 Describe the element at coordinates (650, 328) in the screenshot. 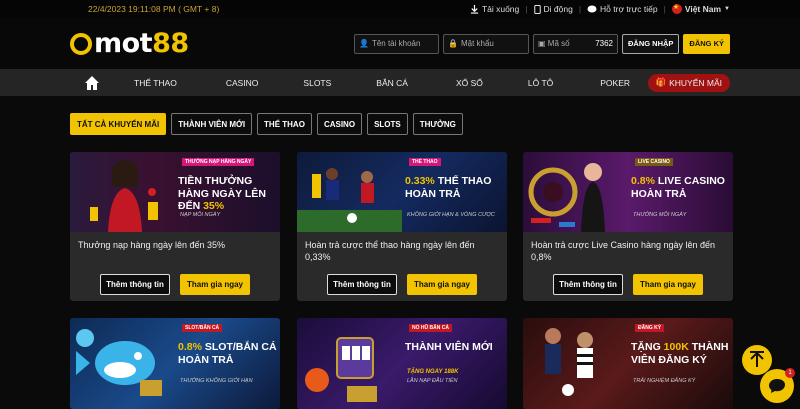

I see `promo-tag: ĐĂNG KÝ` at that location.